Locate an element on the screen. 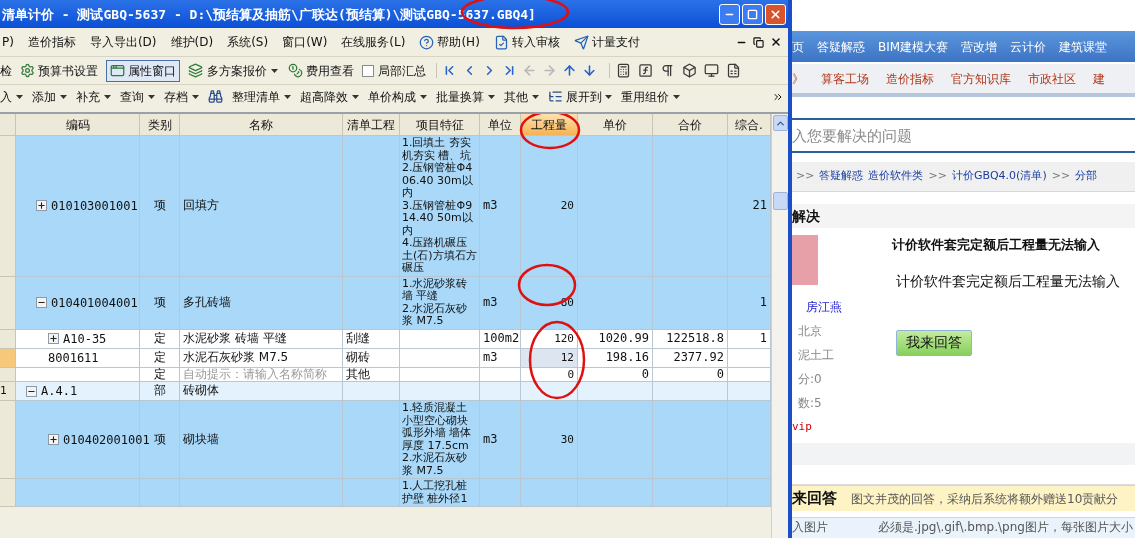  upload-note: 必须是.jpg\.gif\.bmp.\png图片，每张图片大小 is located at coordinates (1005, 527).